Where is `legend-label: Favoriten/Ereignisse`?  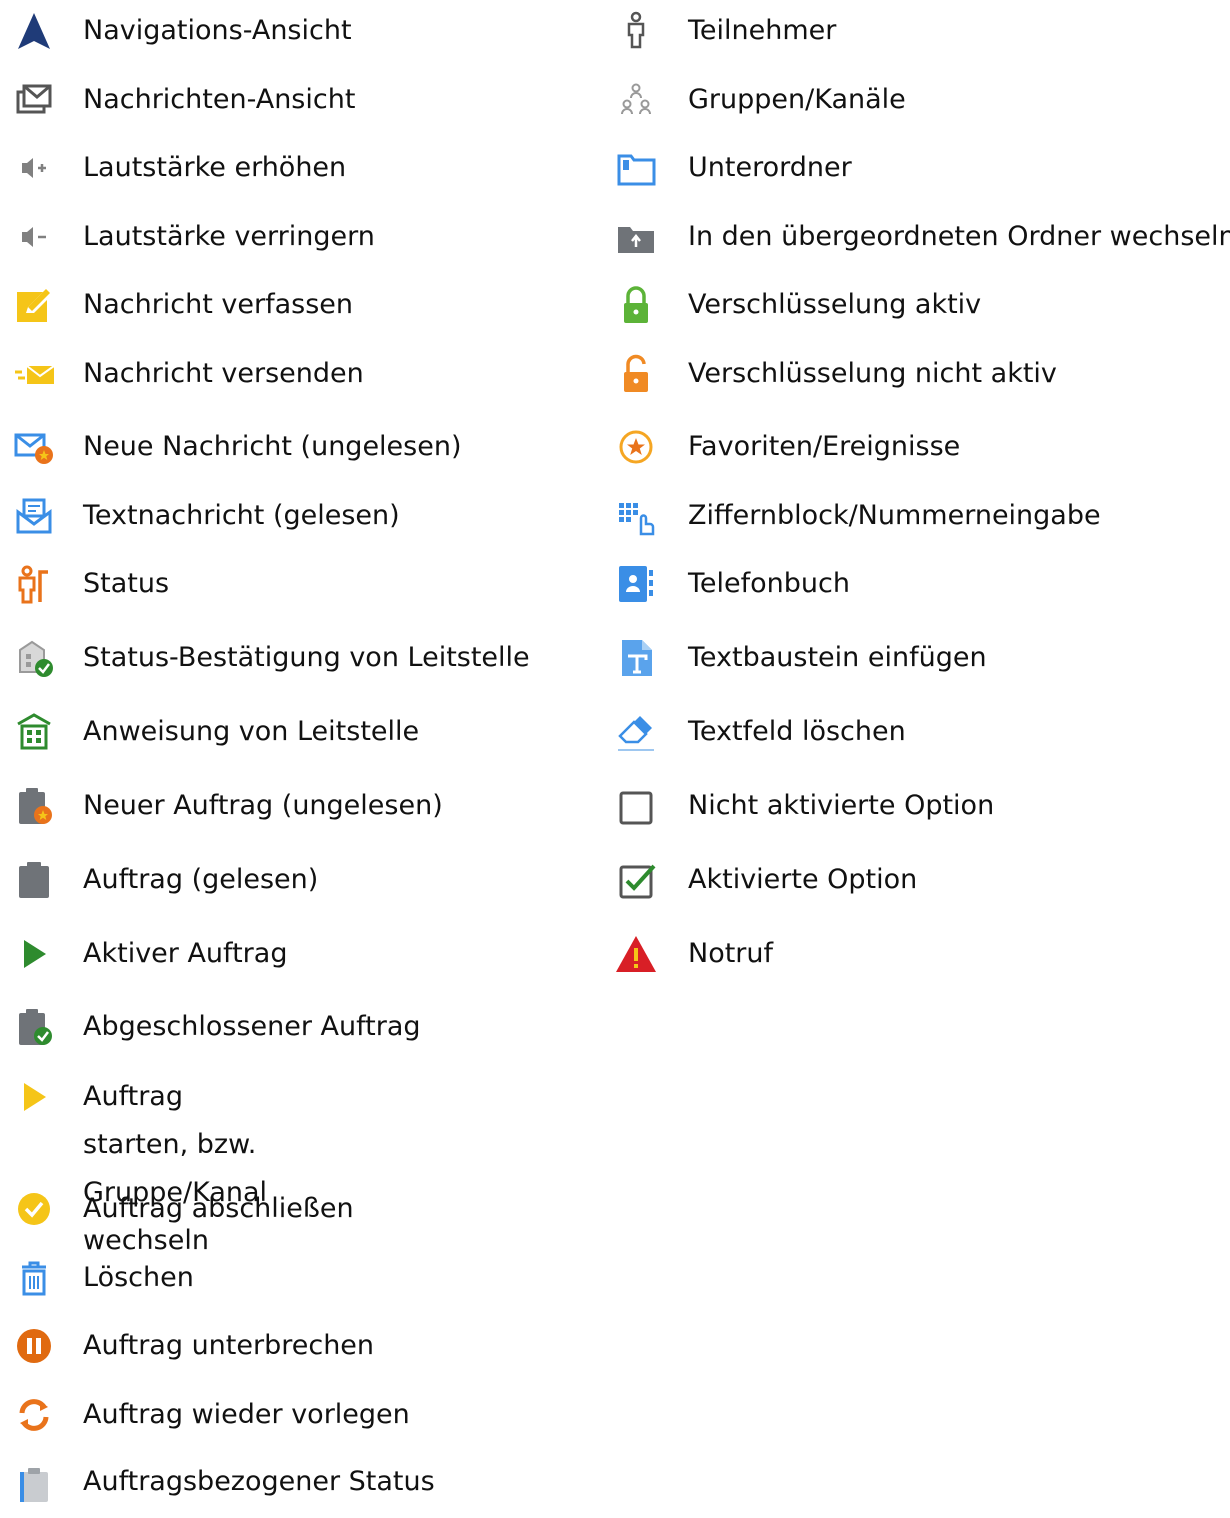 legend-label: Favoriten/Ereignisse is located at coordinates (824, 446).